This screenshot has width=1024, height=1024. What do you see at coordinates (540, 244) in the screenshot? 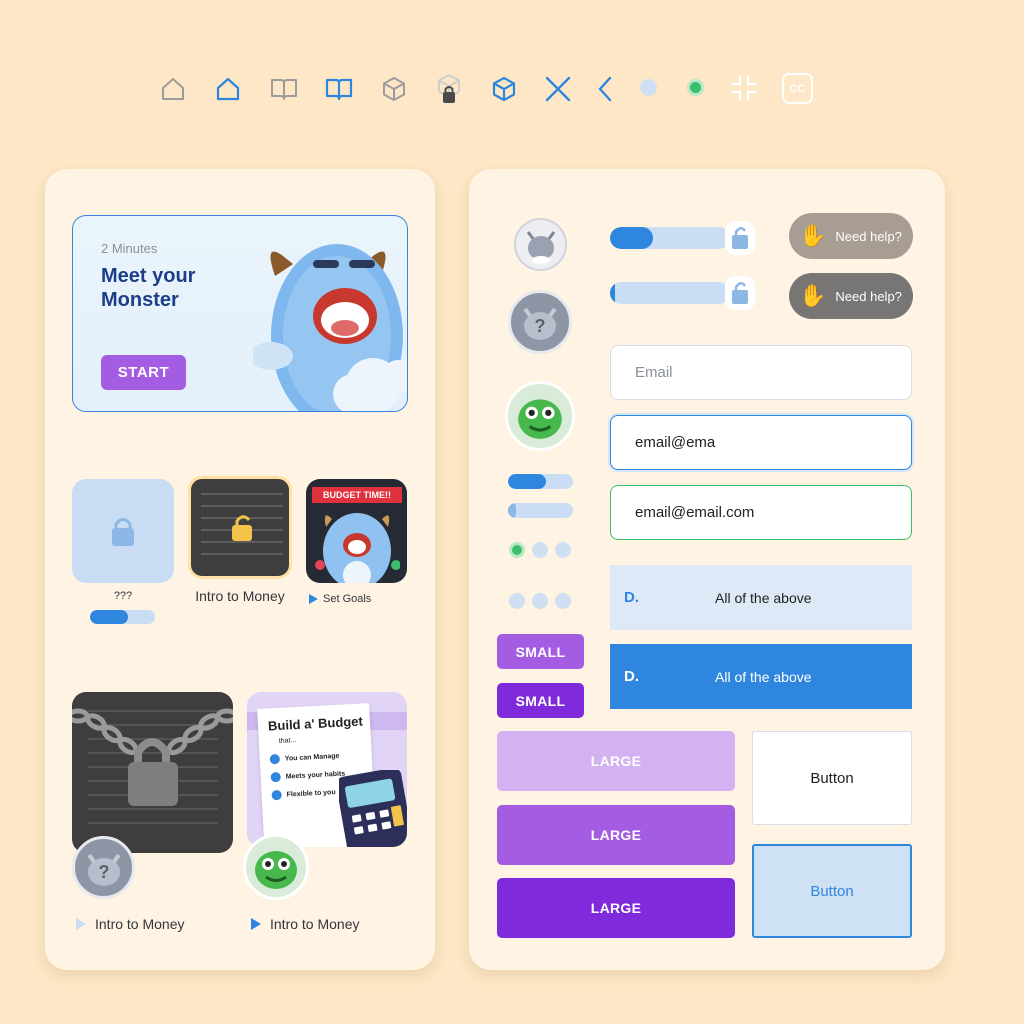
I see `outline-monster-avatar` at bounding box center [540, 244].